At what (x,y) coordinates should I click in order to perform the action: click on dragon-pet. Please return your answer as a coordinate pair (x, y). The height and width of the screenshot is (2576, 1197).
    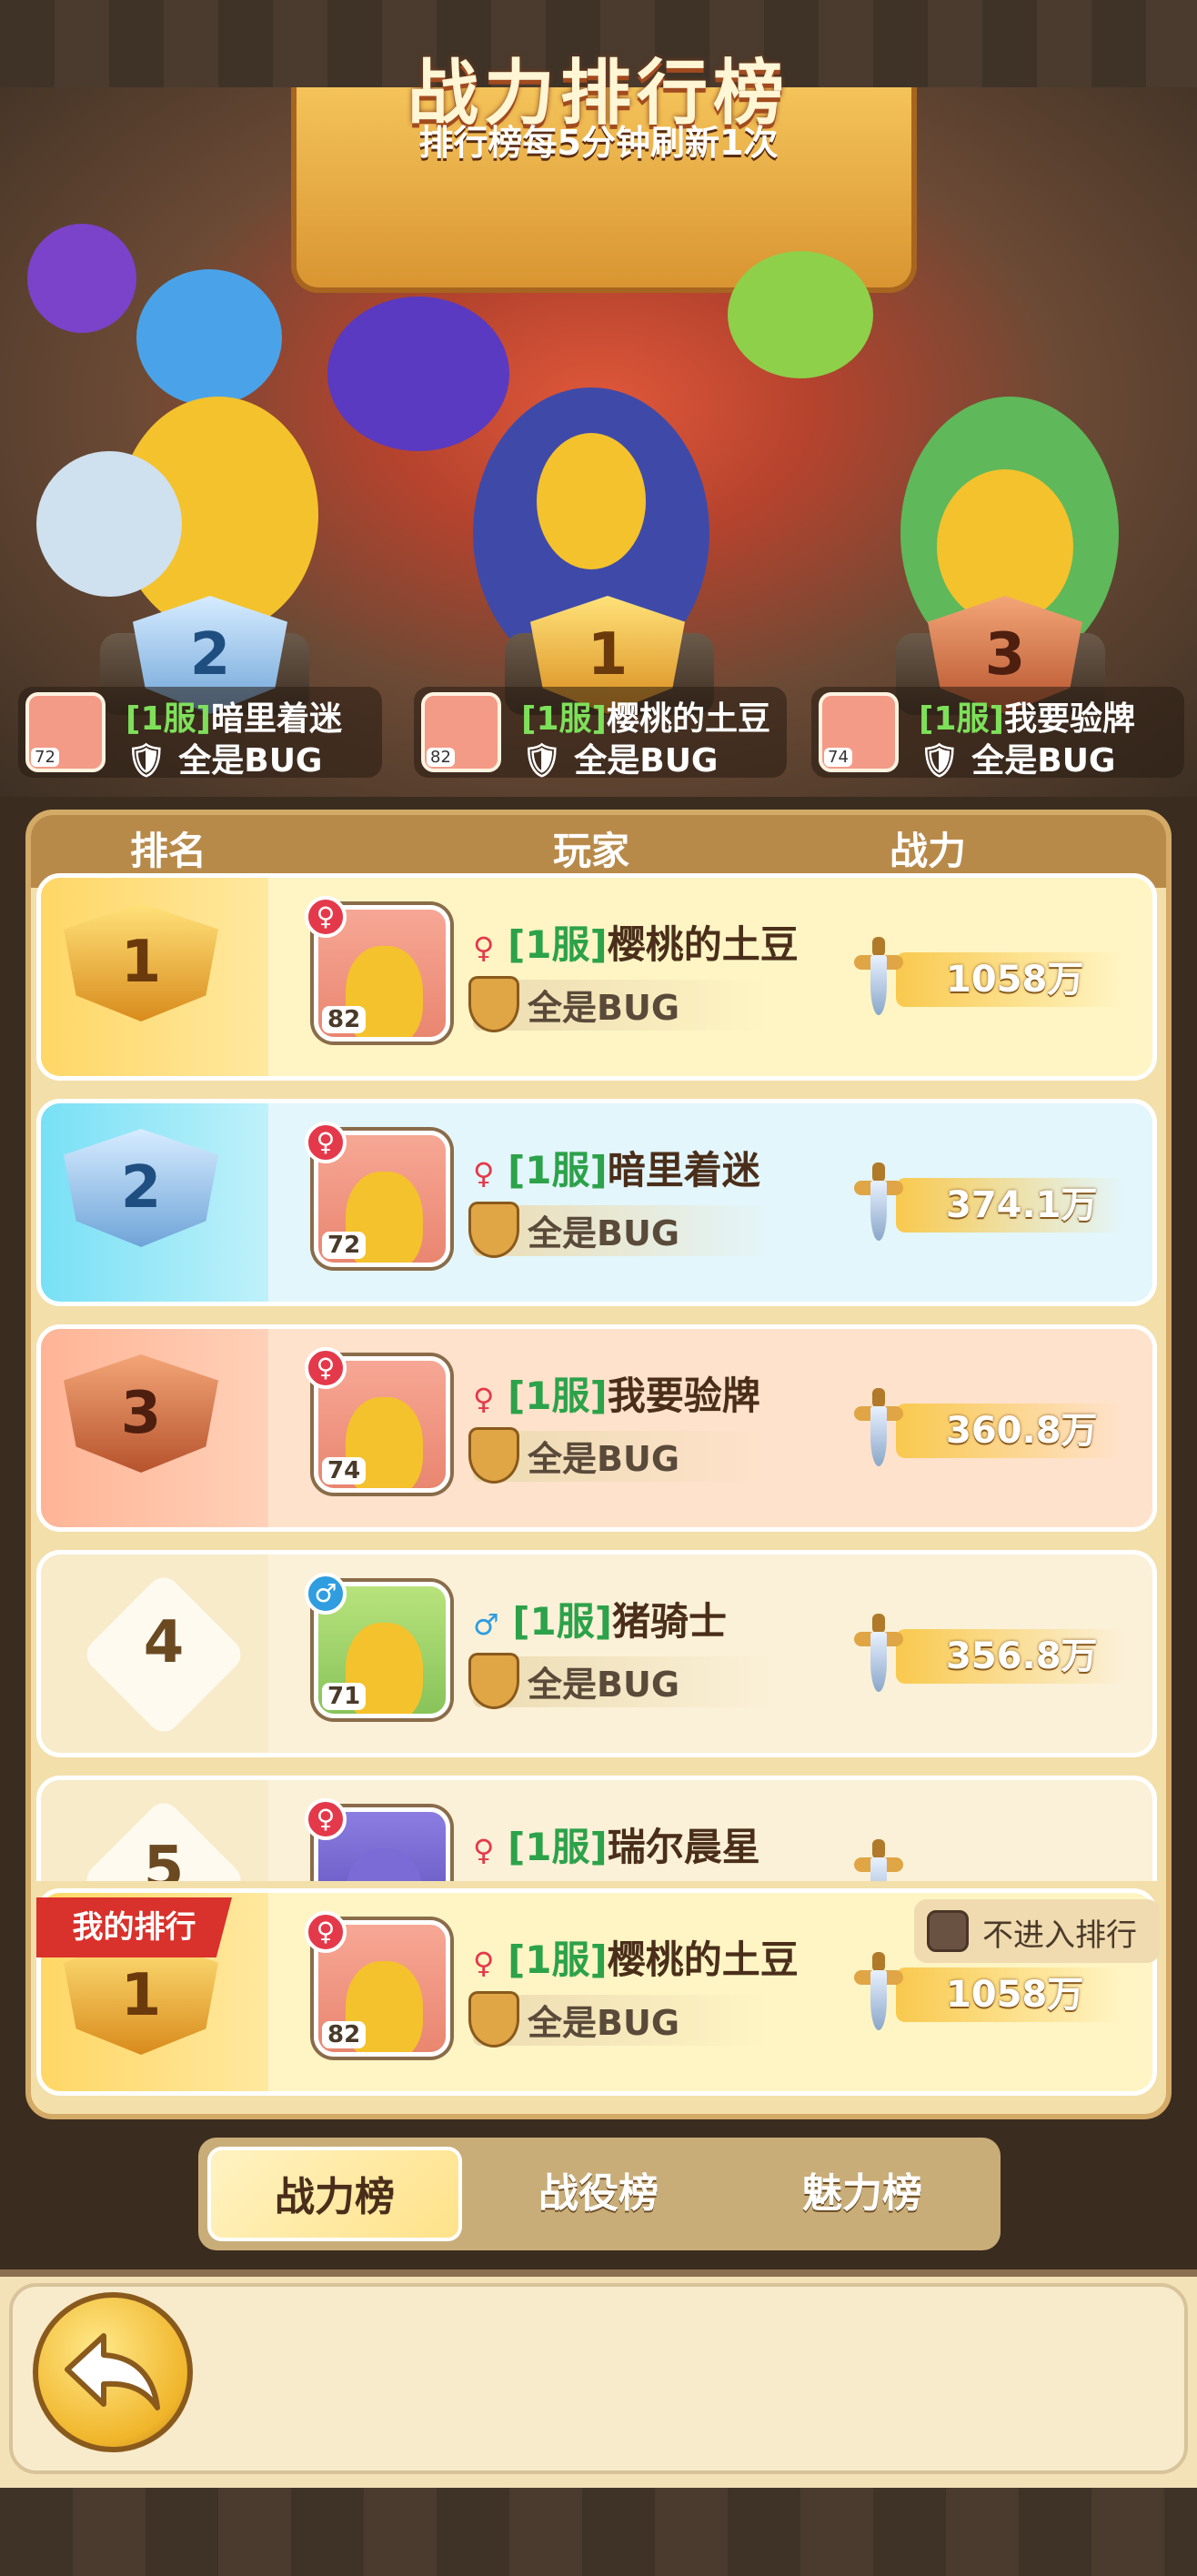
    Looking at the image, I should click on (418, 374).